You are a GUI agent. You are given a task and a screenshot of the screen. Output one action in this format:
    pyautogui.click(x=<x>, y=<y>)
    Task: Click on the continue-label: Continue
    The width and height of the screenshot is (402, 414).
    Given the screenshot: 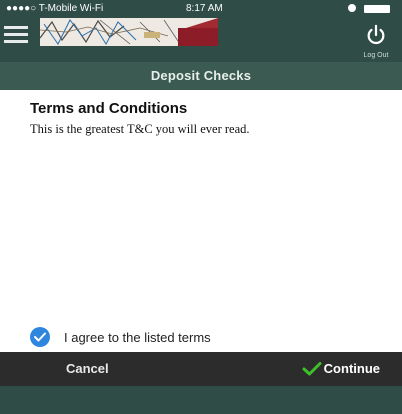 What is the action you would take?
    pyautogui.click(x=351, y=368)
    